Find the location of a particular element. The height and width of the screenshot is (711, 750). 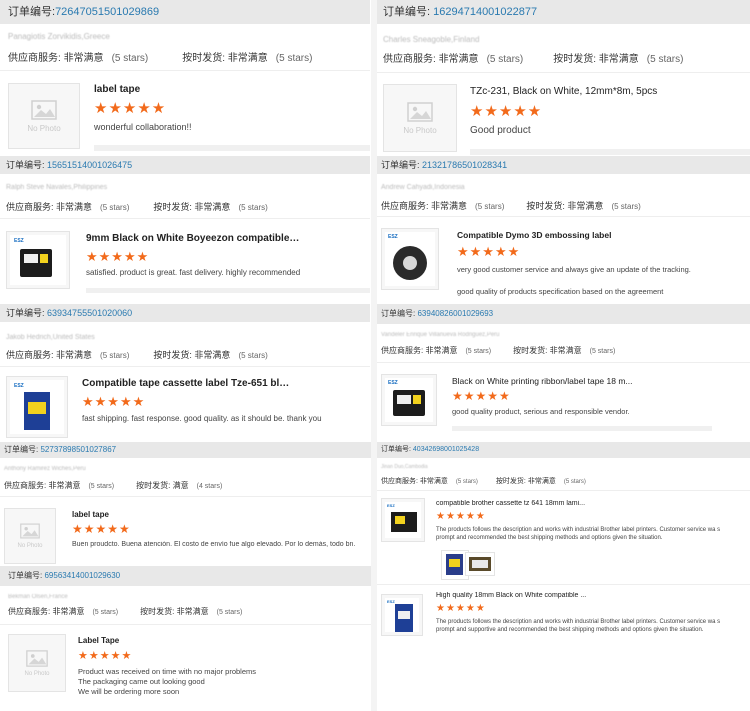

order-number-bar: 订单编号: 21321786501028341 is located at coordinates (563, 165).